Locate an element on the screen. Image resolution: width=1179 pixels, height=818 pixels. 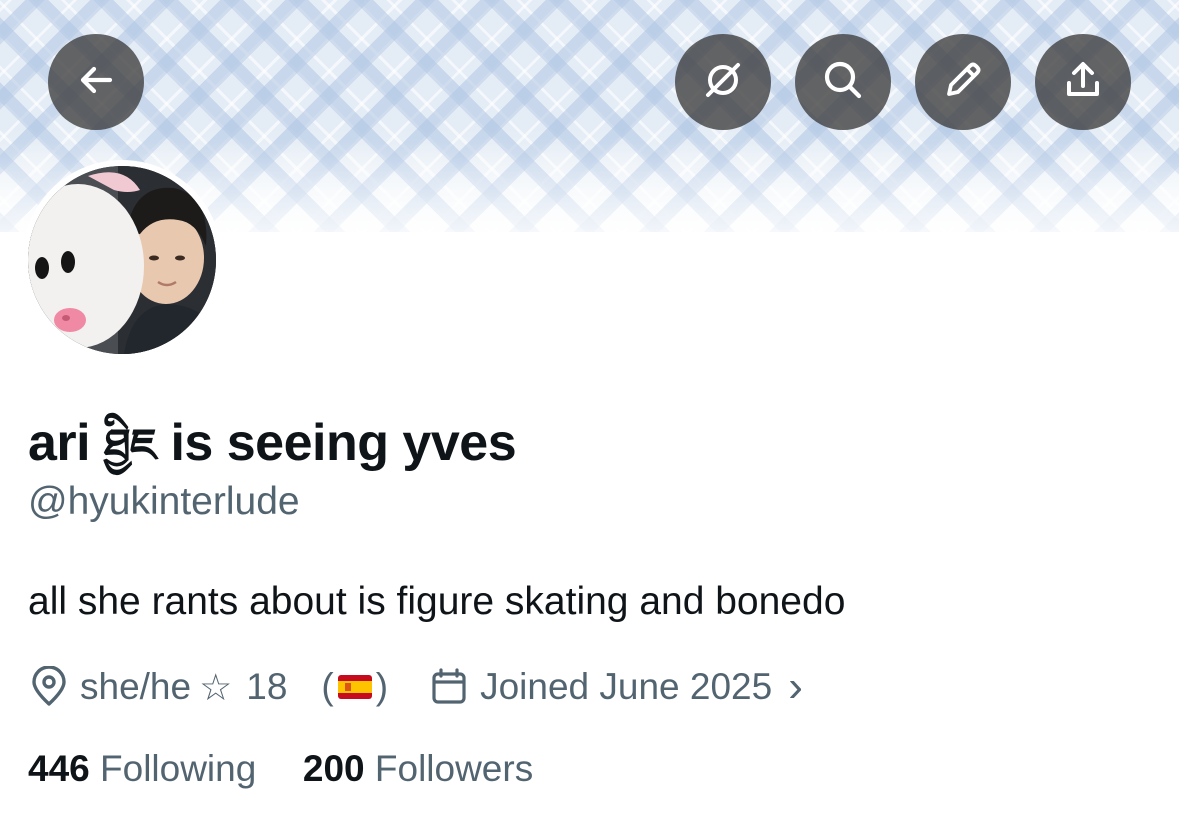
share-button is located at coordinates (1083, 82).